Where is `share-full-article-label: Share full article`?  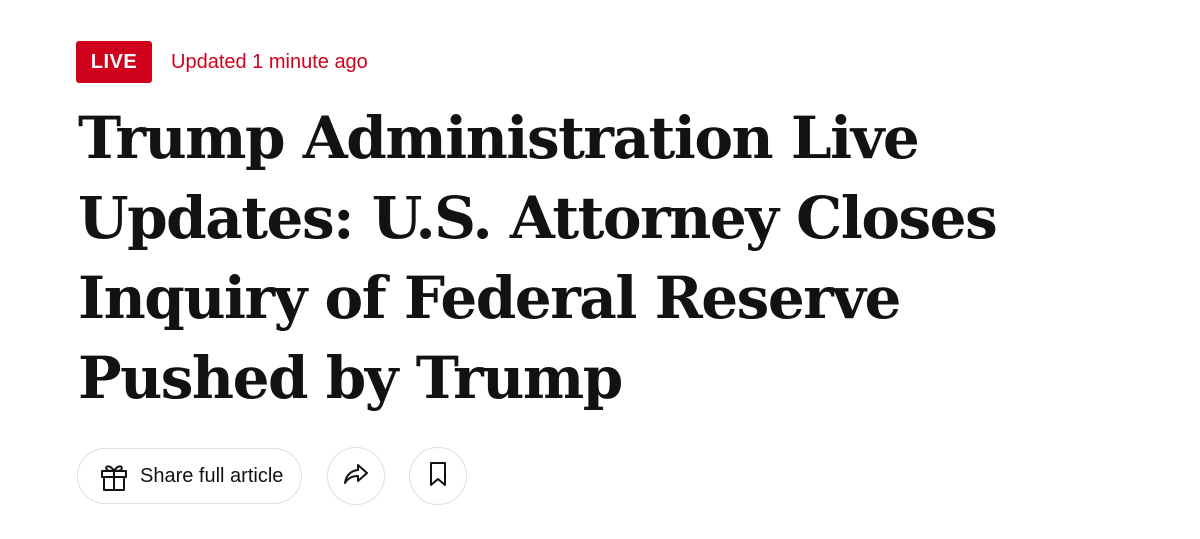 share-full-article-label: Share full article is located at coordinates (212, 475).